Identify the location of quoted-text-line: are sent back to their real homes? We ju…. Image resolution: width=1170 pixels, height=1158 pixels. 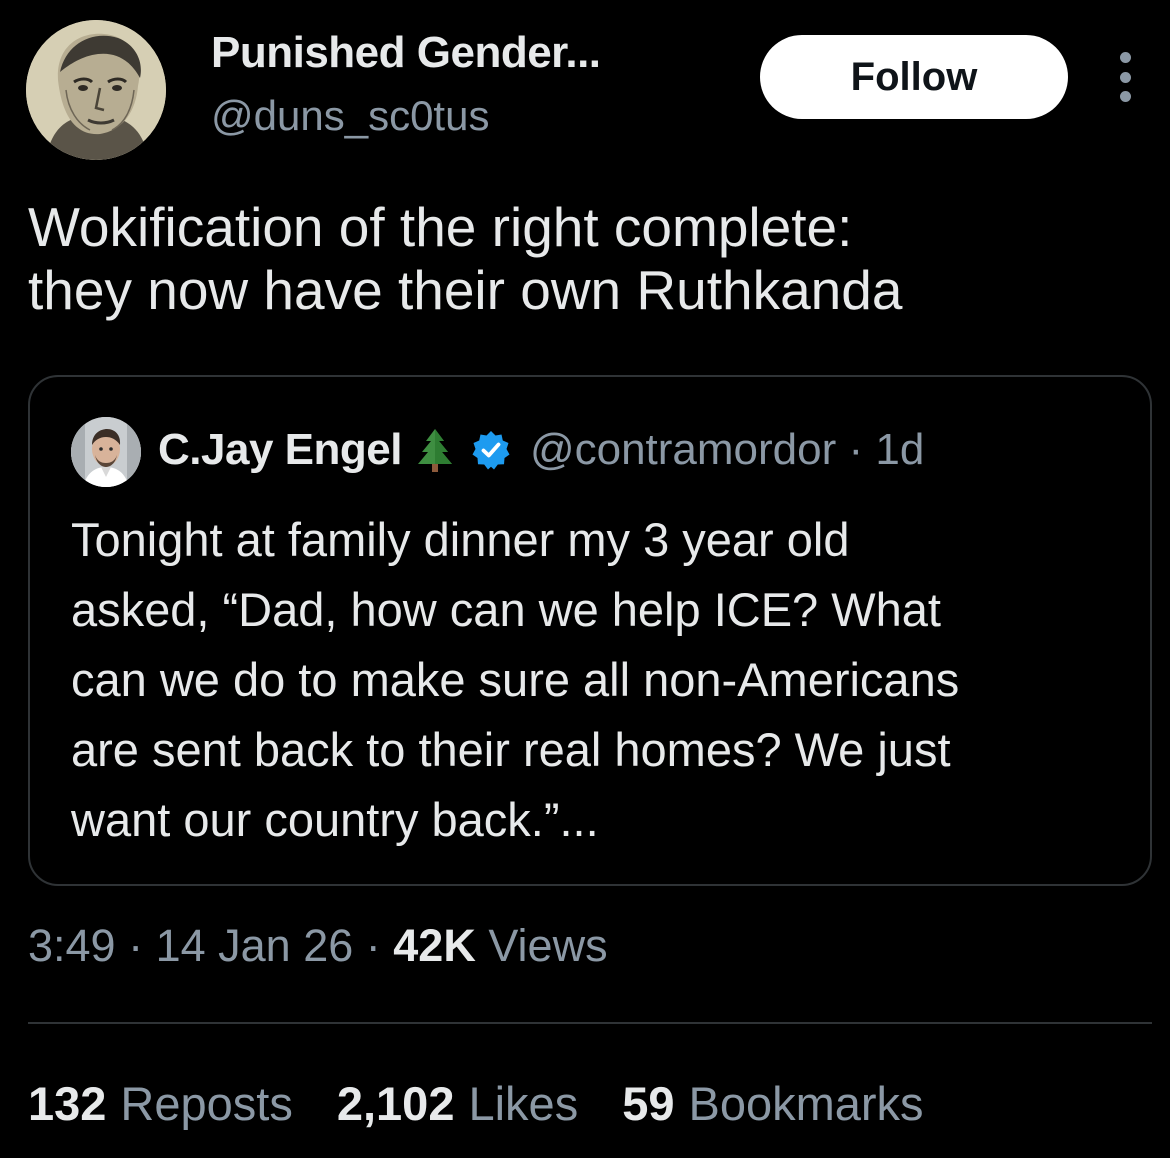
(511, 749).